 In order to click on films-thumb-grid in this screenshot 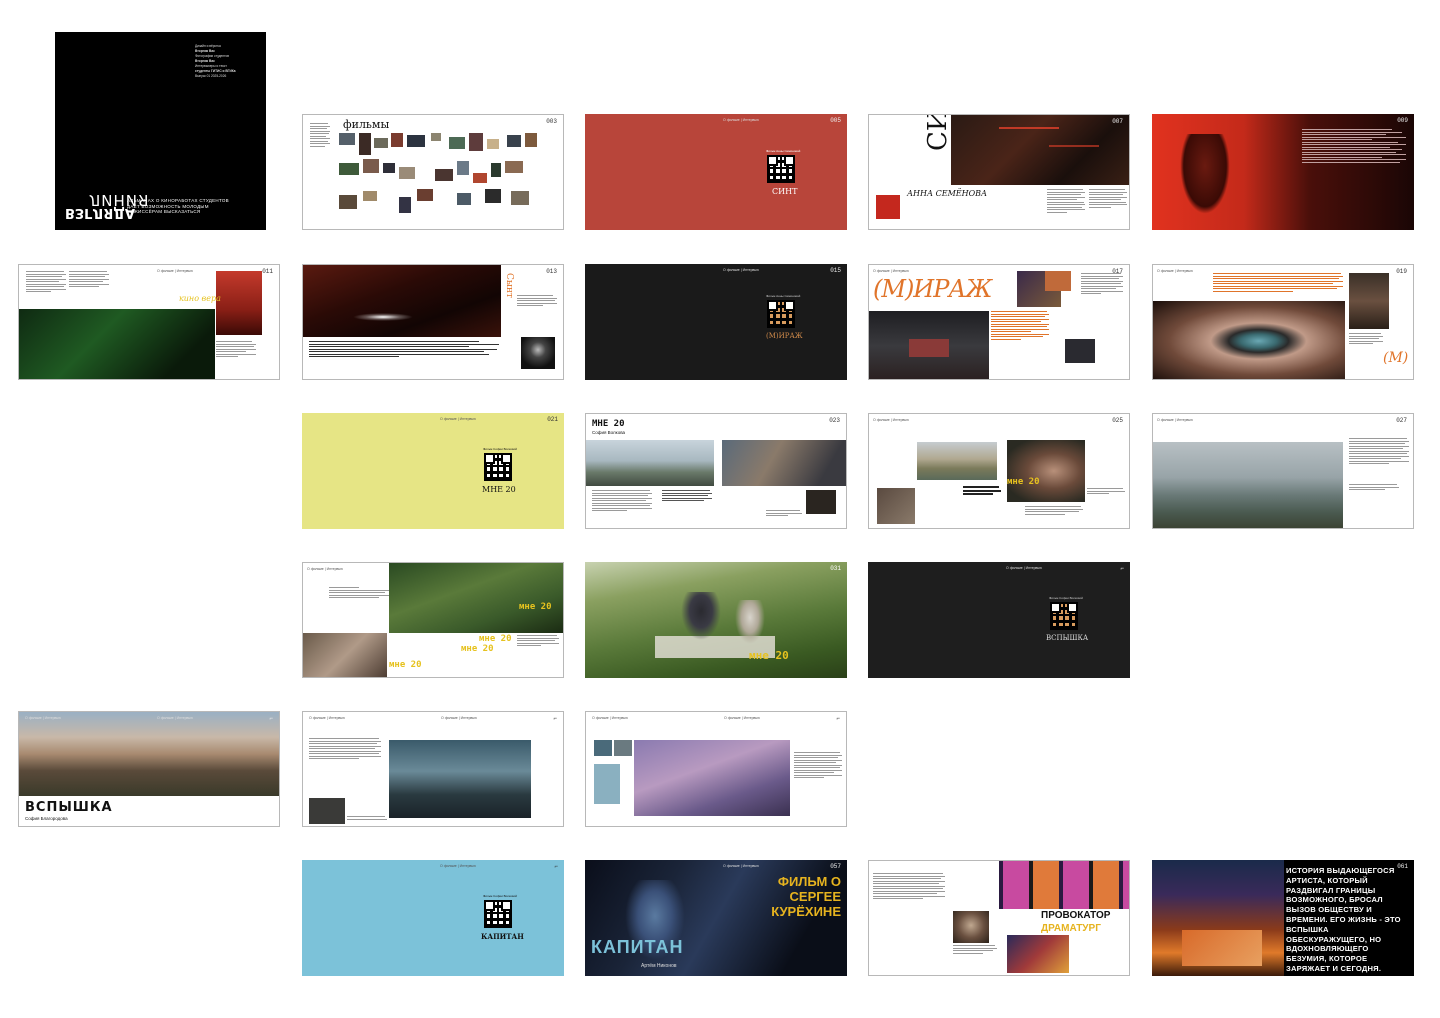, I will do `click(439, 179)`.